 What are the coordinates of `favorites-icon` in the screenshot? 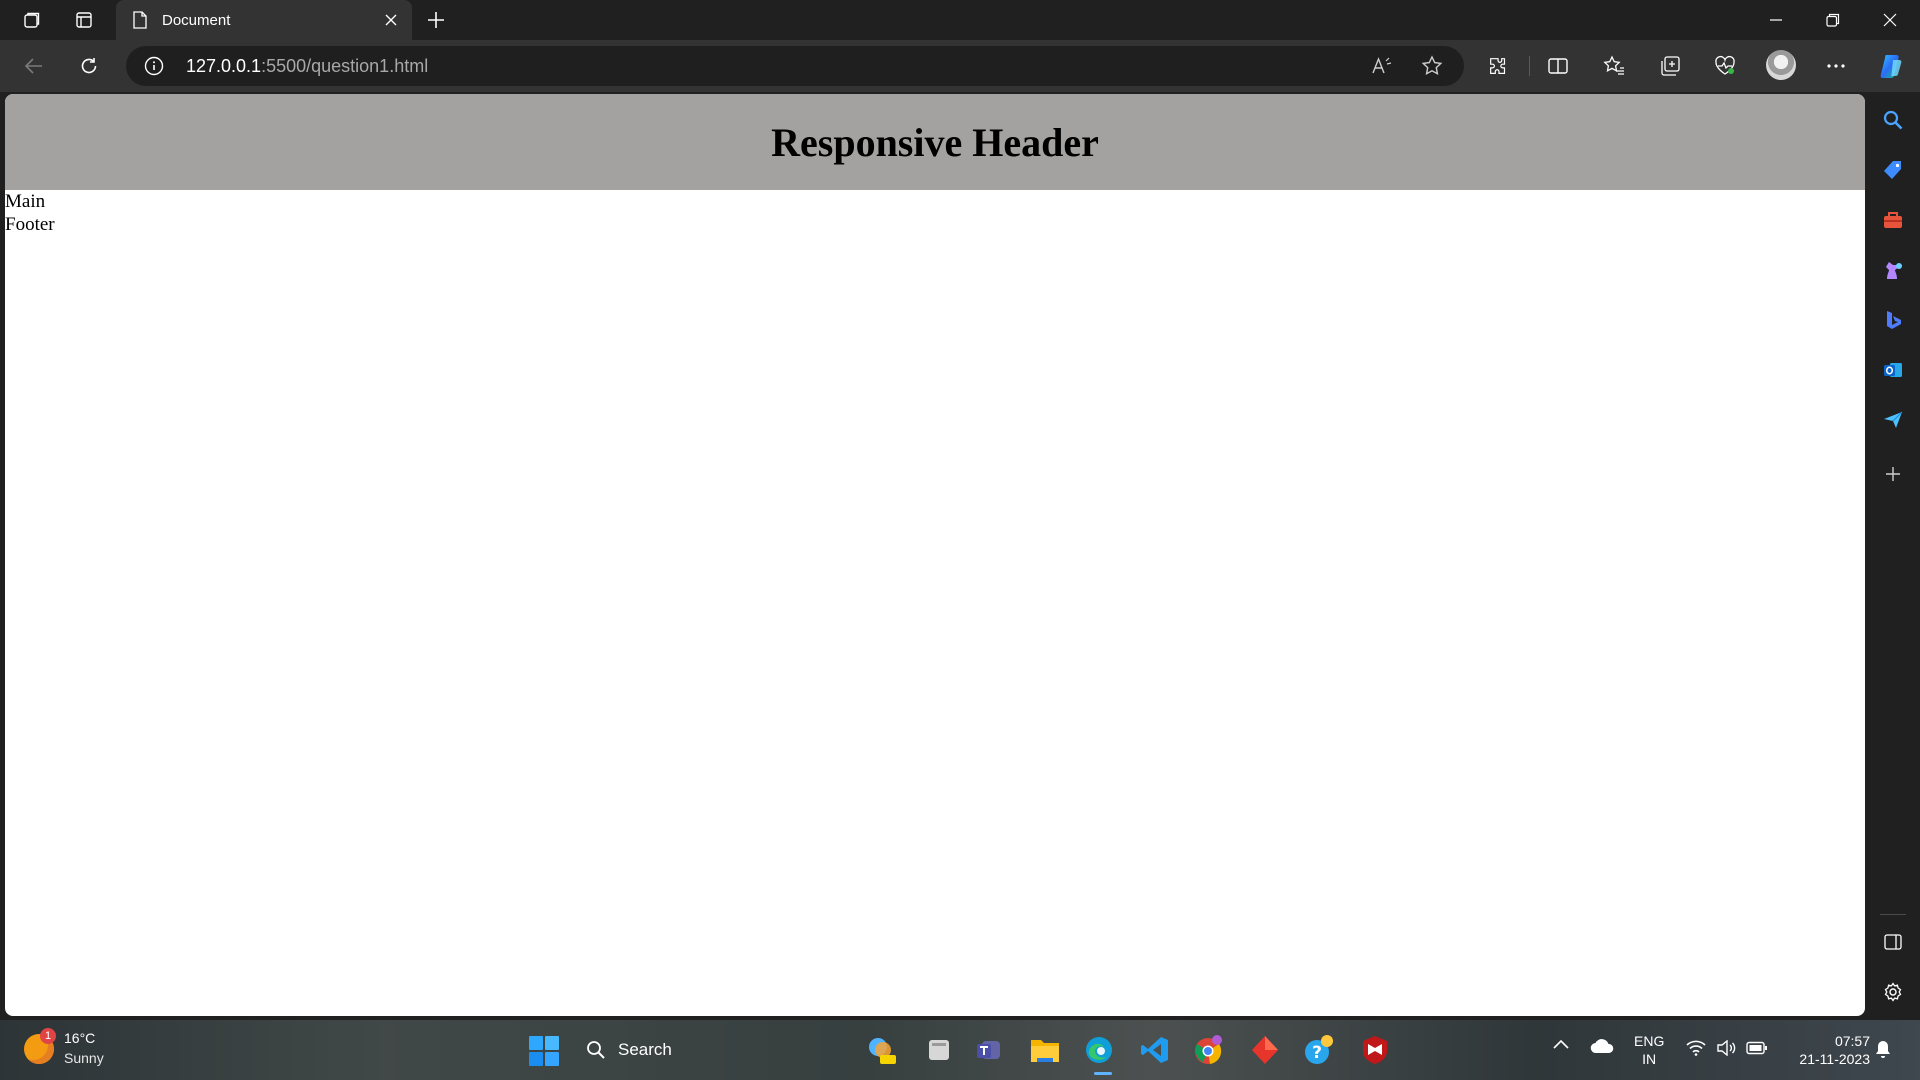 It's located at (1614, 66).